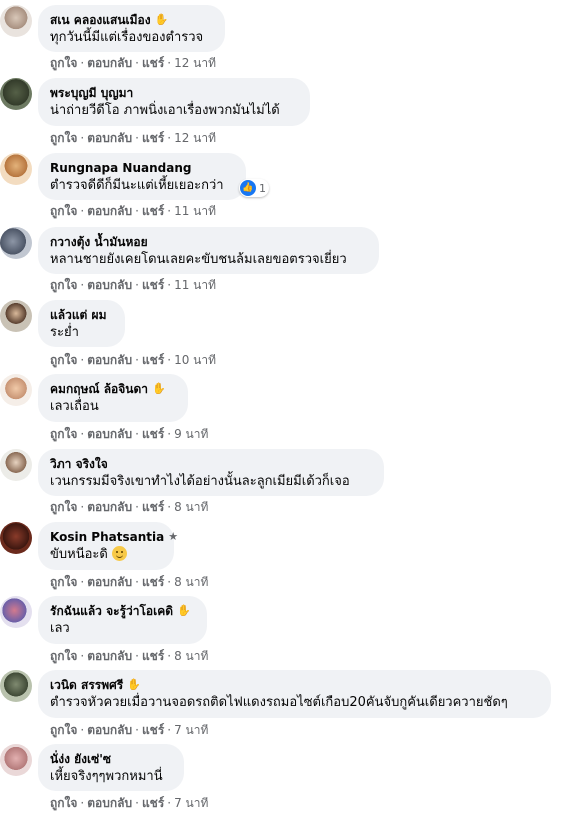  I want to click on commenter-name: Kosin Phatsantia, so click(107, 537).